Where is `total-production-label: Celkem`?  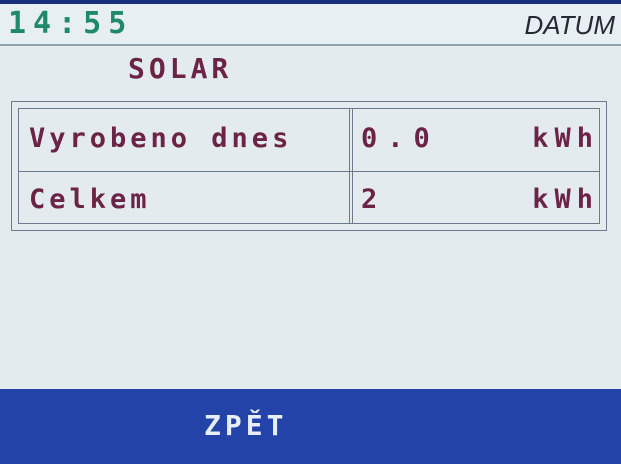 total-production-label: Celkem is located at coordinates (90, 199).